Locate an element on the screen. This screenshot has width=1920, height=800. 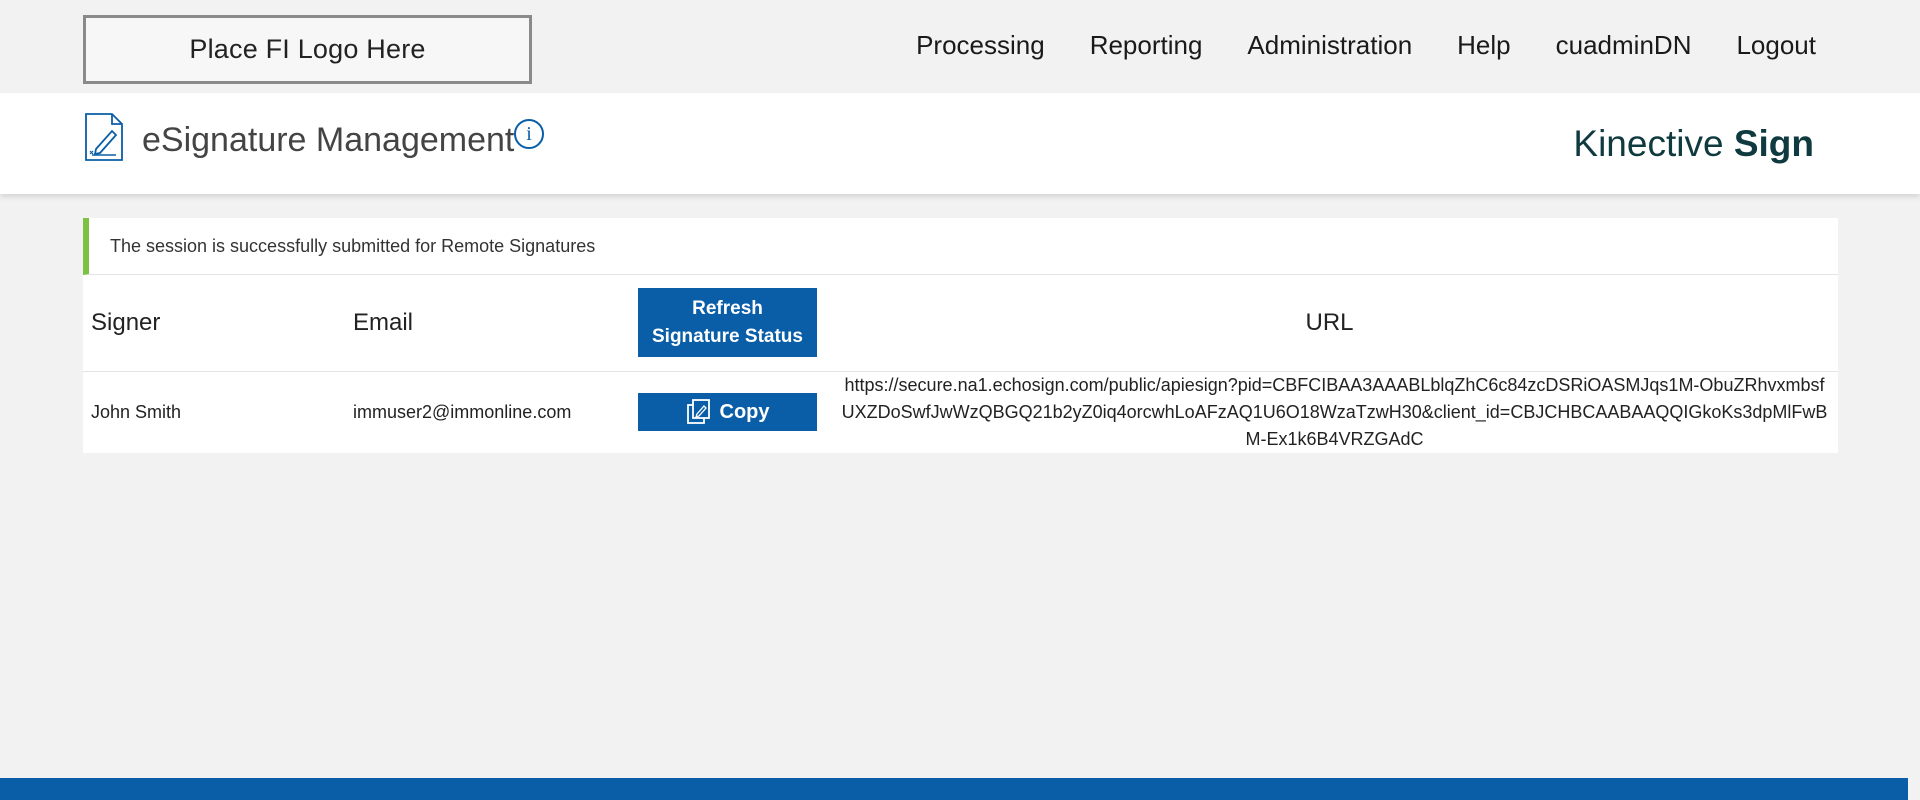
brand-regular: Kinective is located at coordinates (1653, 143).